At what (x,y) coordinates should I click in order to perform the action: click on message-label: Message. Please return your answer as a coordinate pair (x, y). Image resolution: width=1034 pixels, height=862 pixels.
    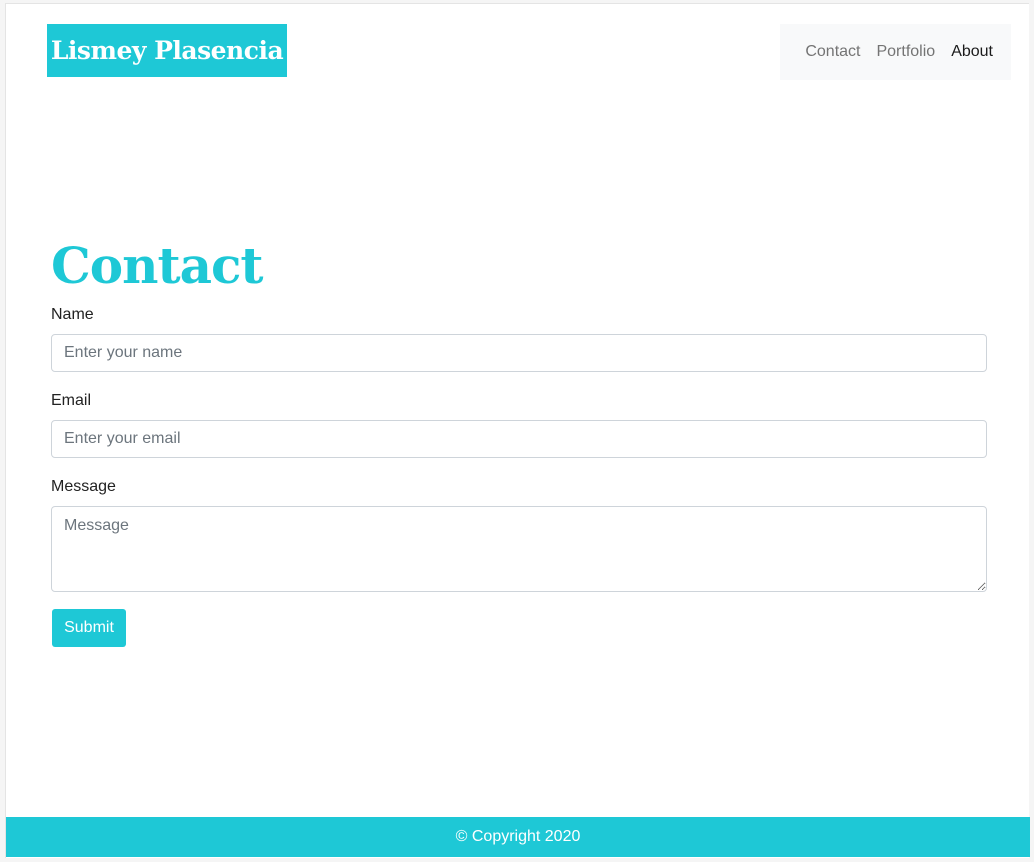
    Looking at the image, I should click on (83, 486).